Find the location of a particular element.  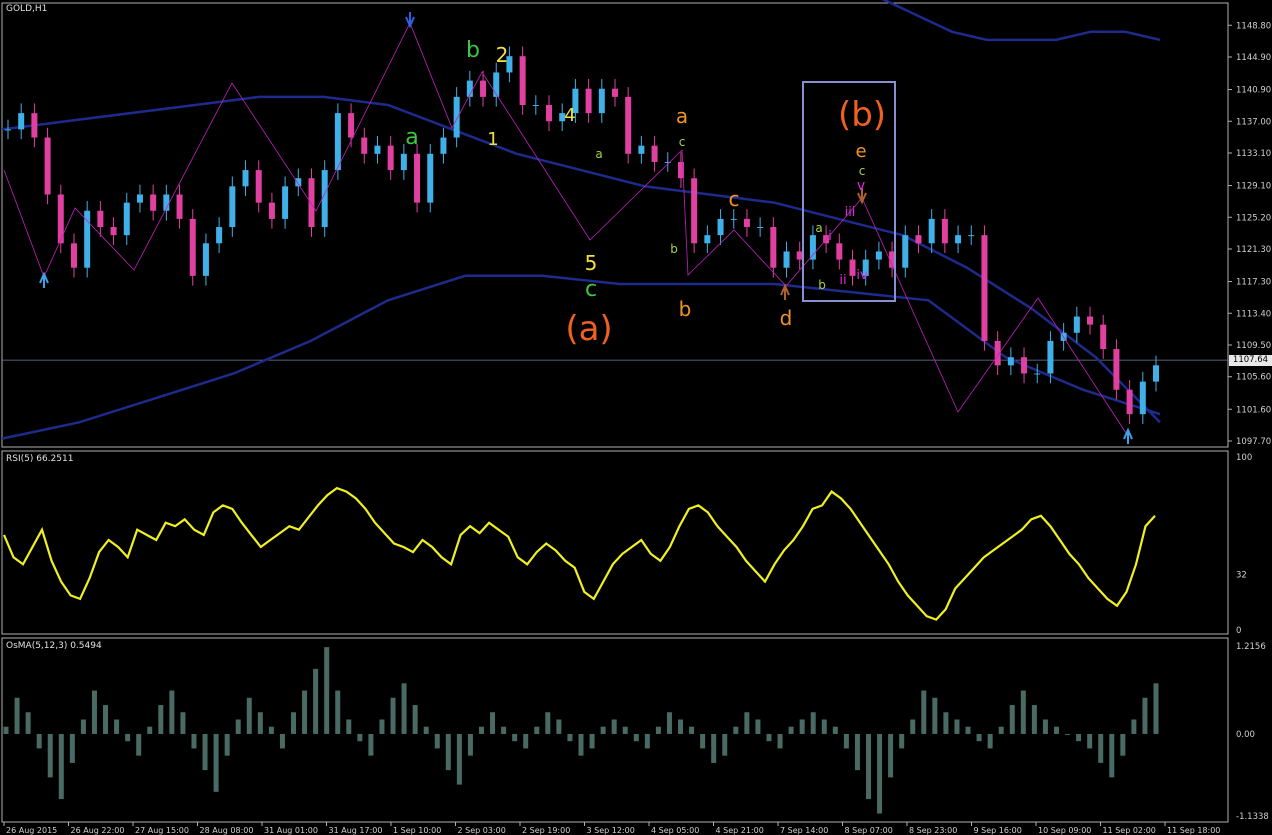

fractal-up-arrow is located at coordinates (785, 291).